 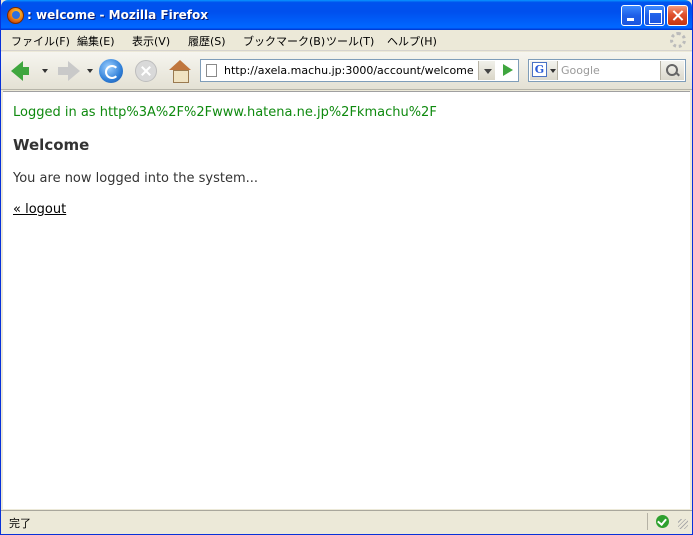 What do you see at coordinates (539, 69) in the screenshot?
I see `google-logo-icon: G` at bounding box center [539, 69].